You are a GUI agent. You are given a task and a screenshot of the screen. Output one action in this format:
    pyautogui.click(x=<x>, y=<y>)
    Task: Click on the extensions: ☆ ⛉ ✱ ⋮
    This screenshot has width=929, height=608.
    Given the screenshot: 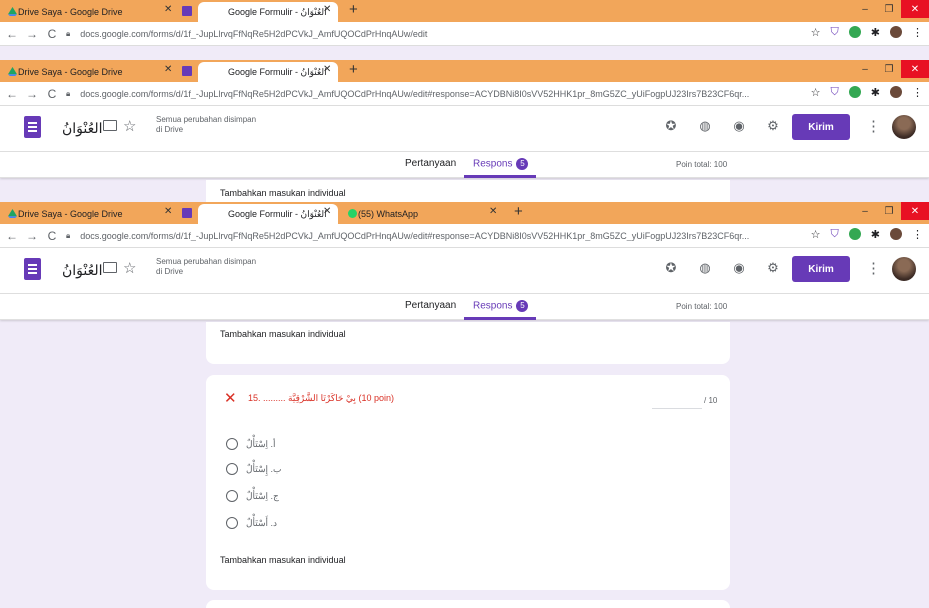 What is the action you would take?
    pyautogui.click(x=867, y=92)
    